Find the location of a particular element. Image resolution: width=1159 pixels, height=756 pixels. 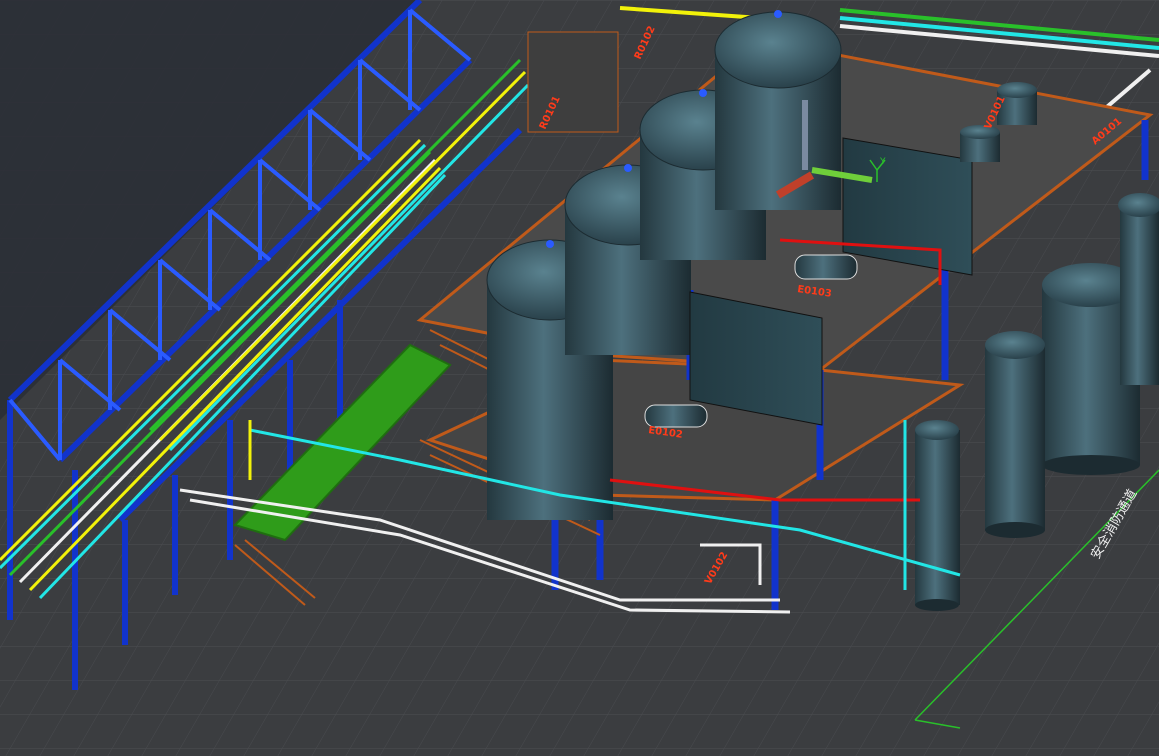

heat-exchanger-e0103 is located at coordinates (826, 267).